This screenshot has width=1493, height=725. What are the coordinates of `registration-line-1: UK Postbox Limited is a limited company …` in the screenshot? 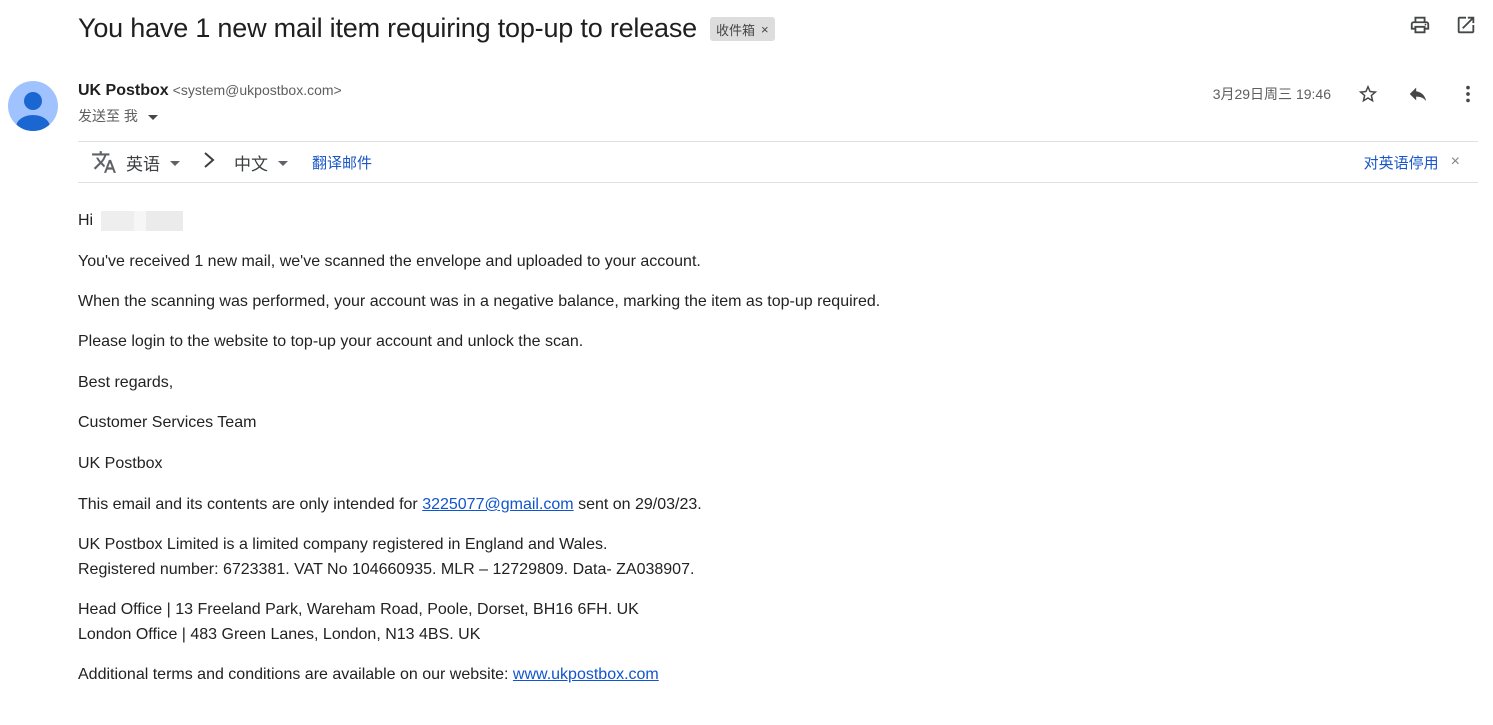 It's located at (343, 544).